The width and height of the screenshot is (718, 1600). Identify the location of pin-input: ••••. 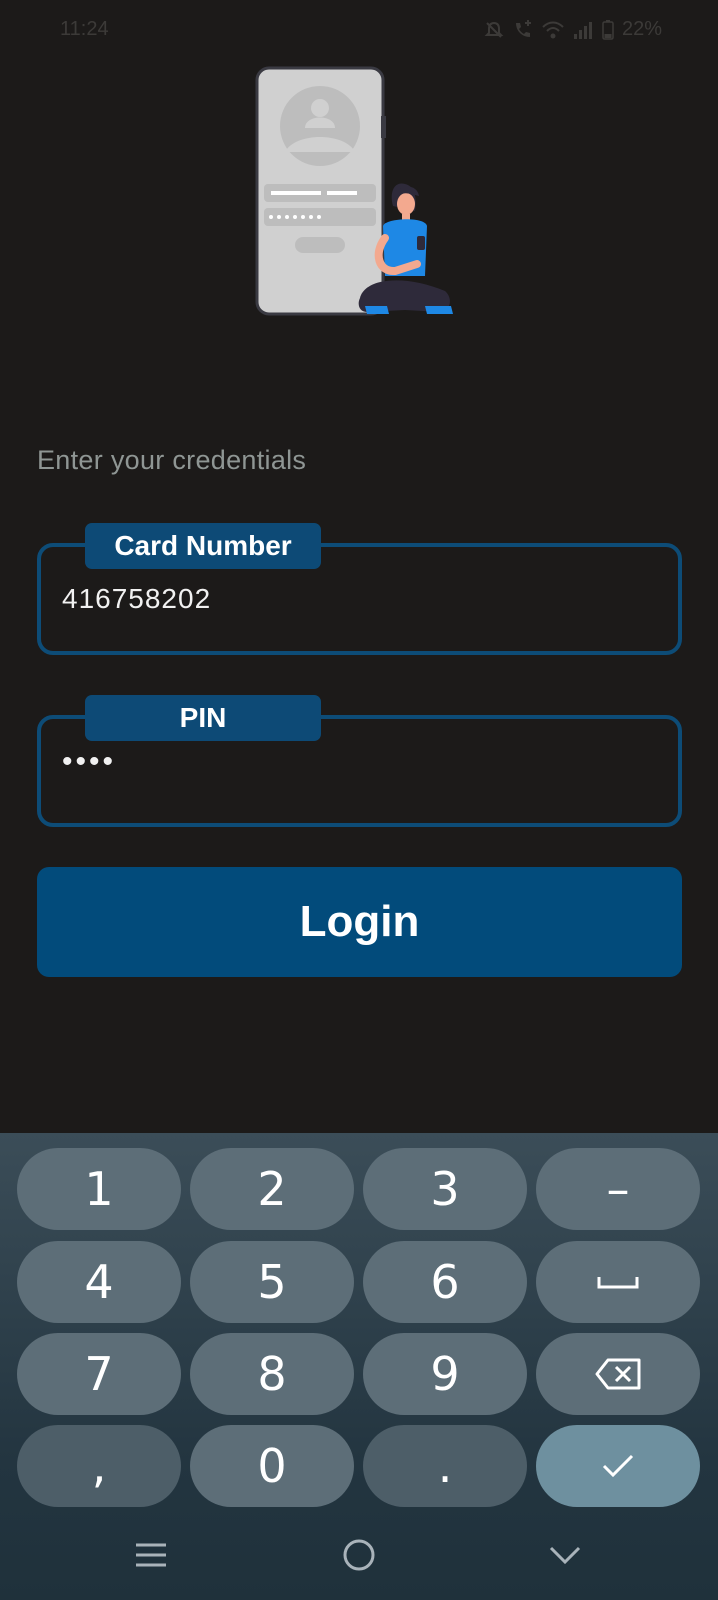
(357, 762).